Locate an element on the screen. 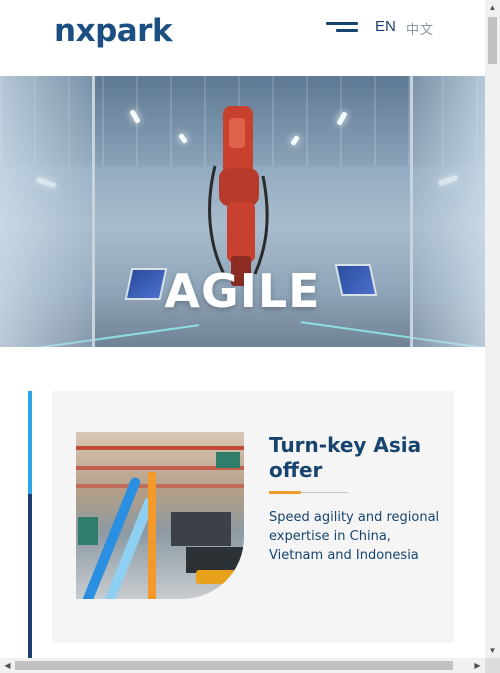 This screenshot has width=500, height=673. hamburger-menu-icon is located at coordinates (343, 27).